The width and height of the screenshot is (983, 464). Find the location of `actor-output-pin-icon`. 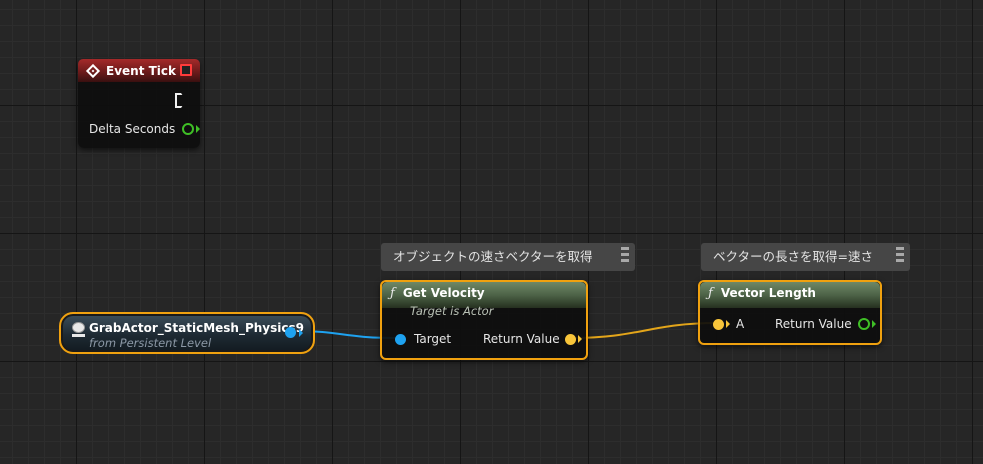

actor-output-pin-icon is located at coordinates (290, 332).